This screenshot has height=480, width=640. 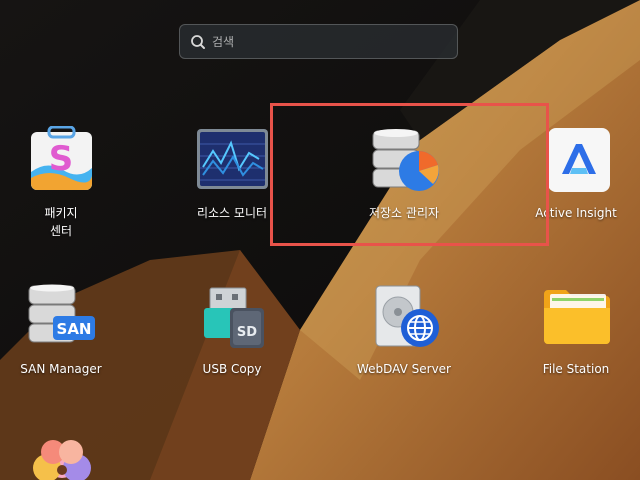 What do you see at coordinates (232, 369) in the screenshot?
I see `usb-copy-label: USB Copy` at bounding box center [232, 369].